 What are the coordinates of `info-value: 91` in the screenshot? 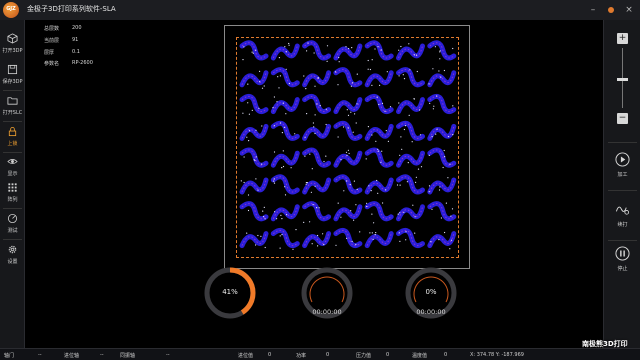 It's located at (75, 40).